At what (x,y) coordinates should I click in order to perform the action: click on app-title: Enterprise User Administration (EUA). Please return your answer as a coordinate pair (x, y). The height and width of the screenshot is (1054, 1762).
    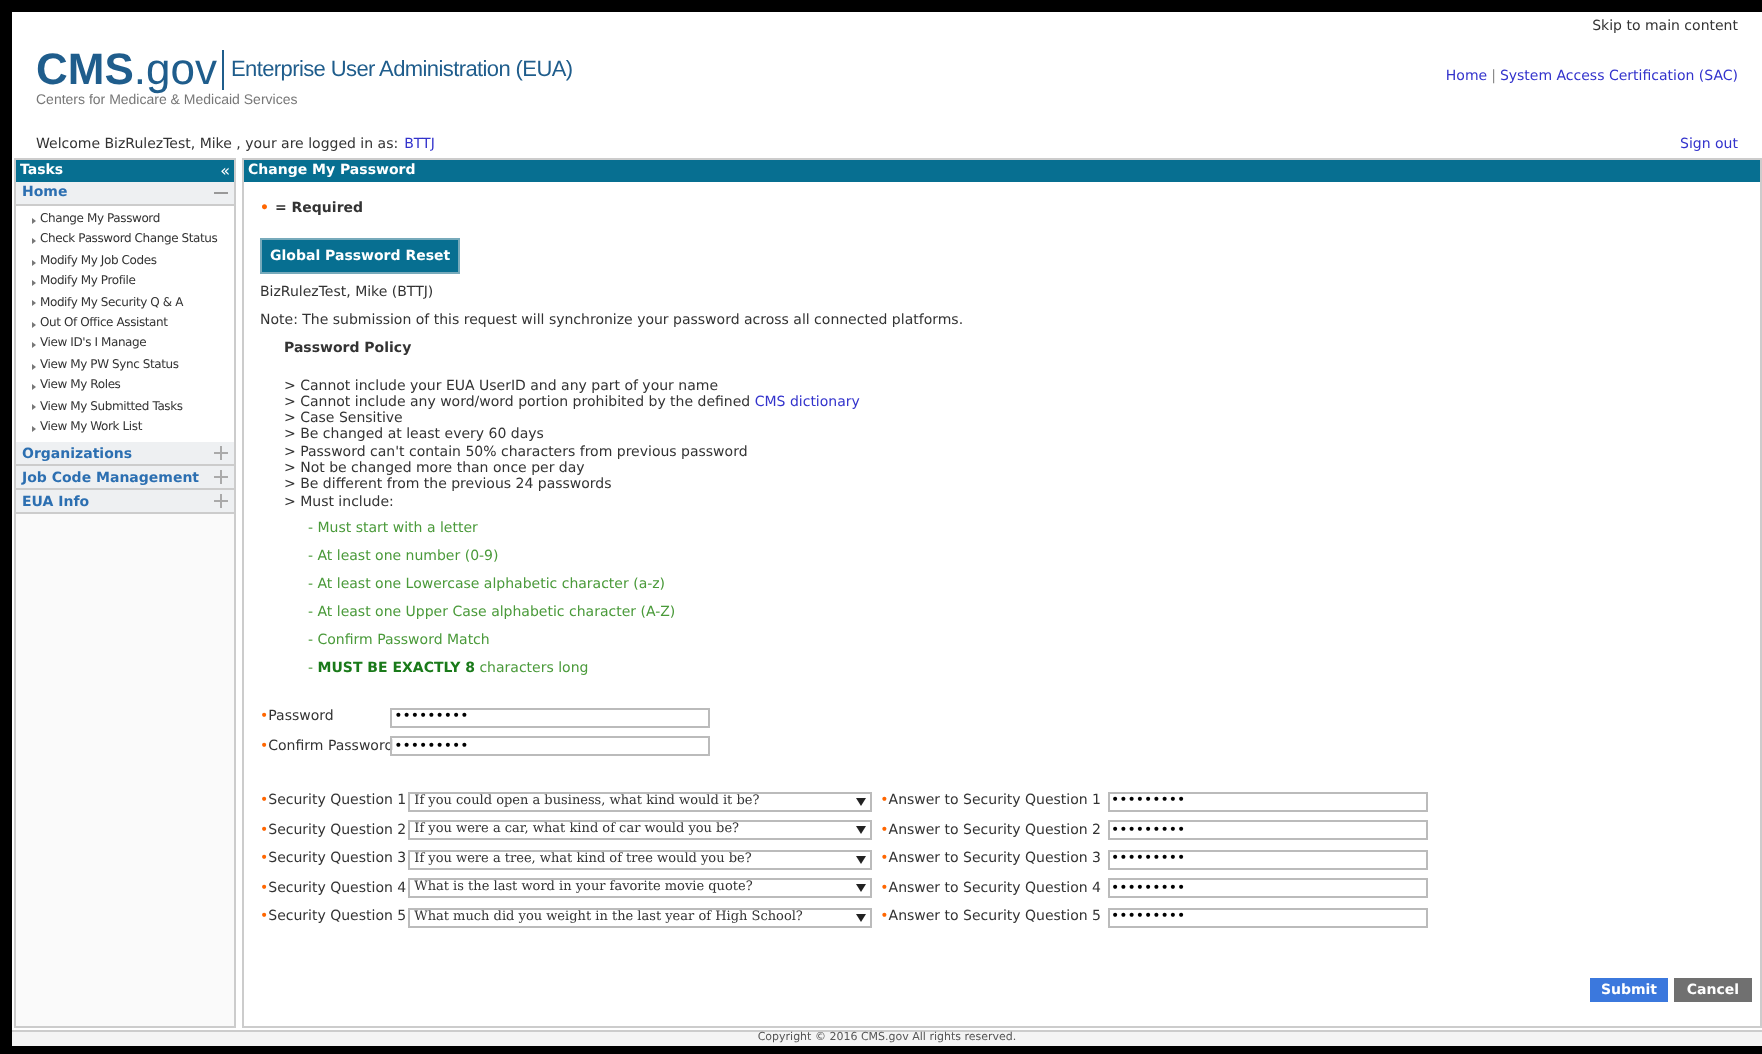
    Looking at the image, I should click on (397, 70).